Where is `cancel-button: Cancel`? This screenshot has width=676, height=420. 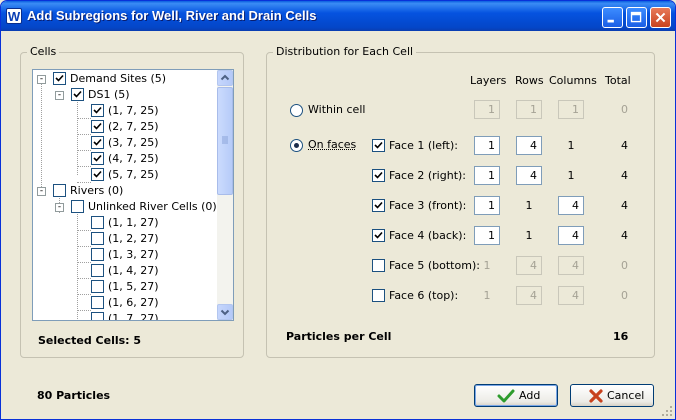 cancel-button: Cancel is located at coordinates (612, 395).